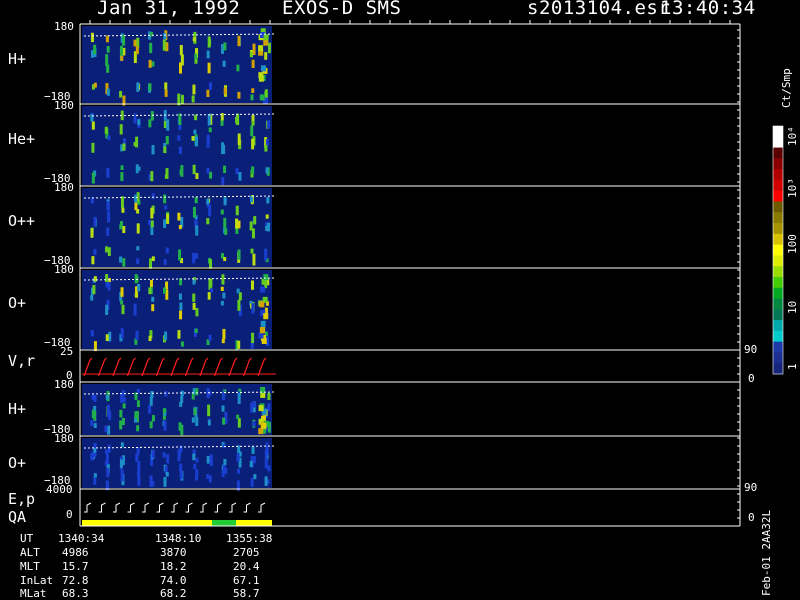 The height and width of the screenshot is (600, 800). Describe the element at coordinates (30, 552) in the screenshot. I see `orbit-row-name: ALT` at that location.